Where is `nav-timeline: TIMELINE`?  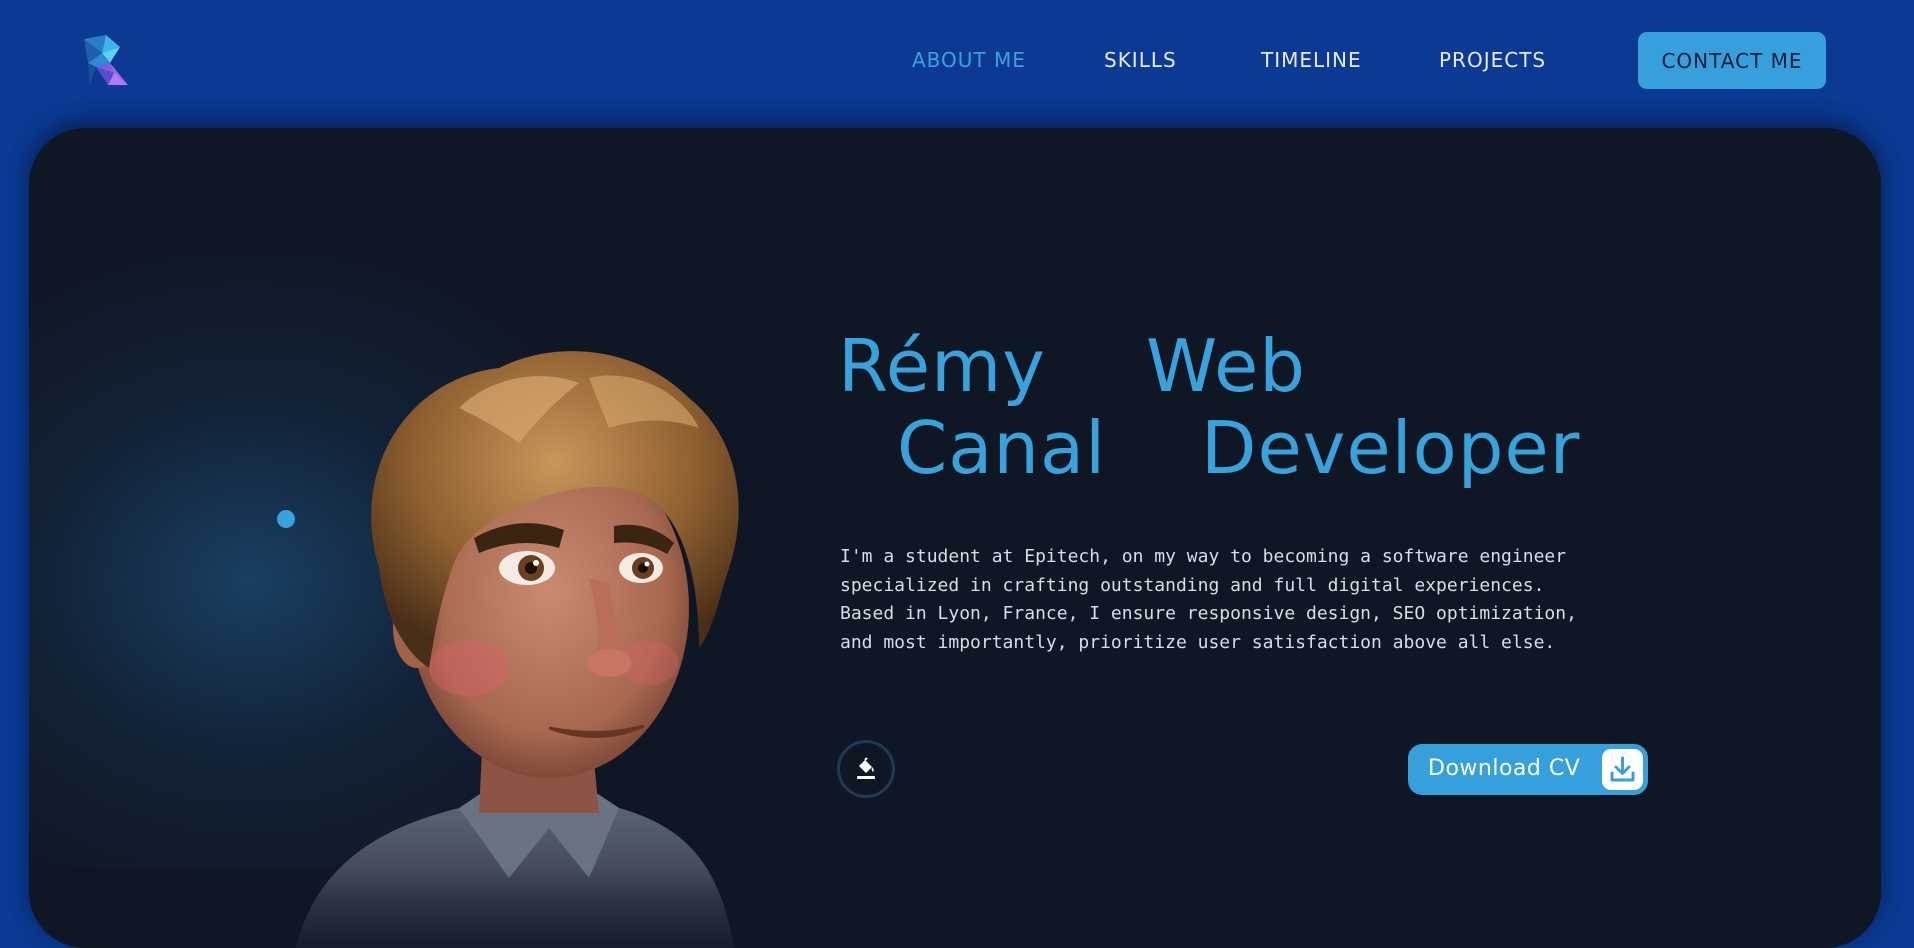
nav-timeline: TIMELINE is located at coordinates (1311, 60).